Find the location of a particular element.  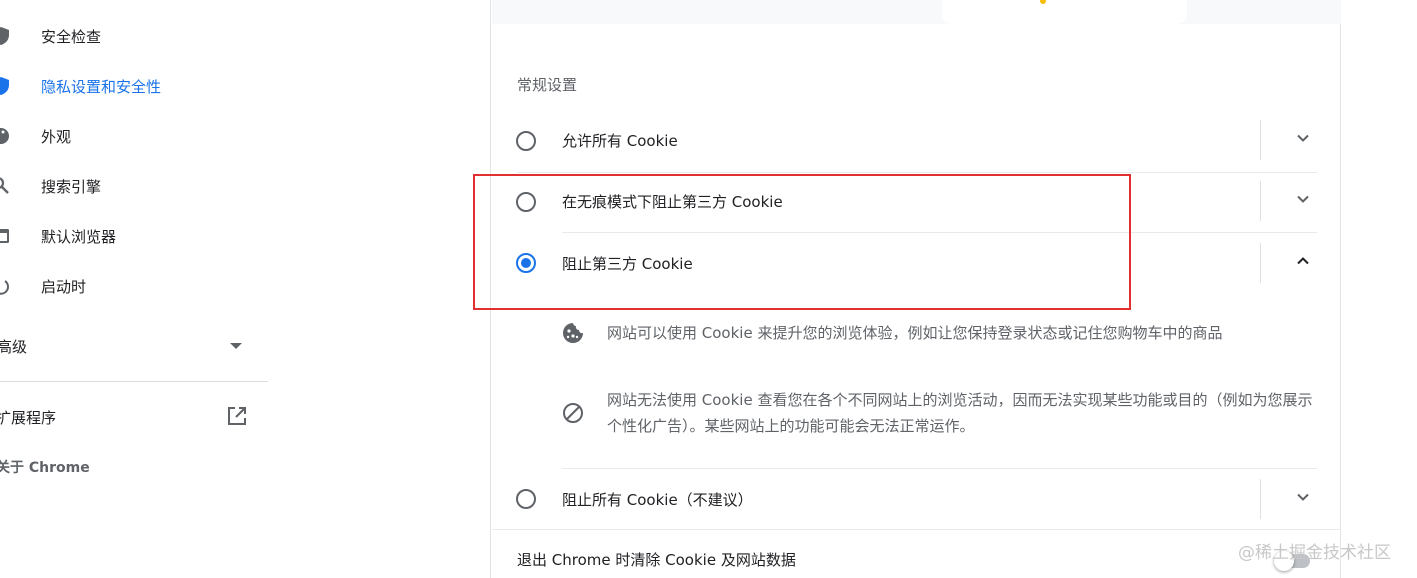

radio-label: 阻止所有 Cookie（不建议） is located at coordinates (657, 500).